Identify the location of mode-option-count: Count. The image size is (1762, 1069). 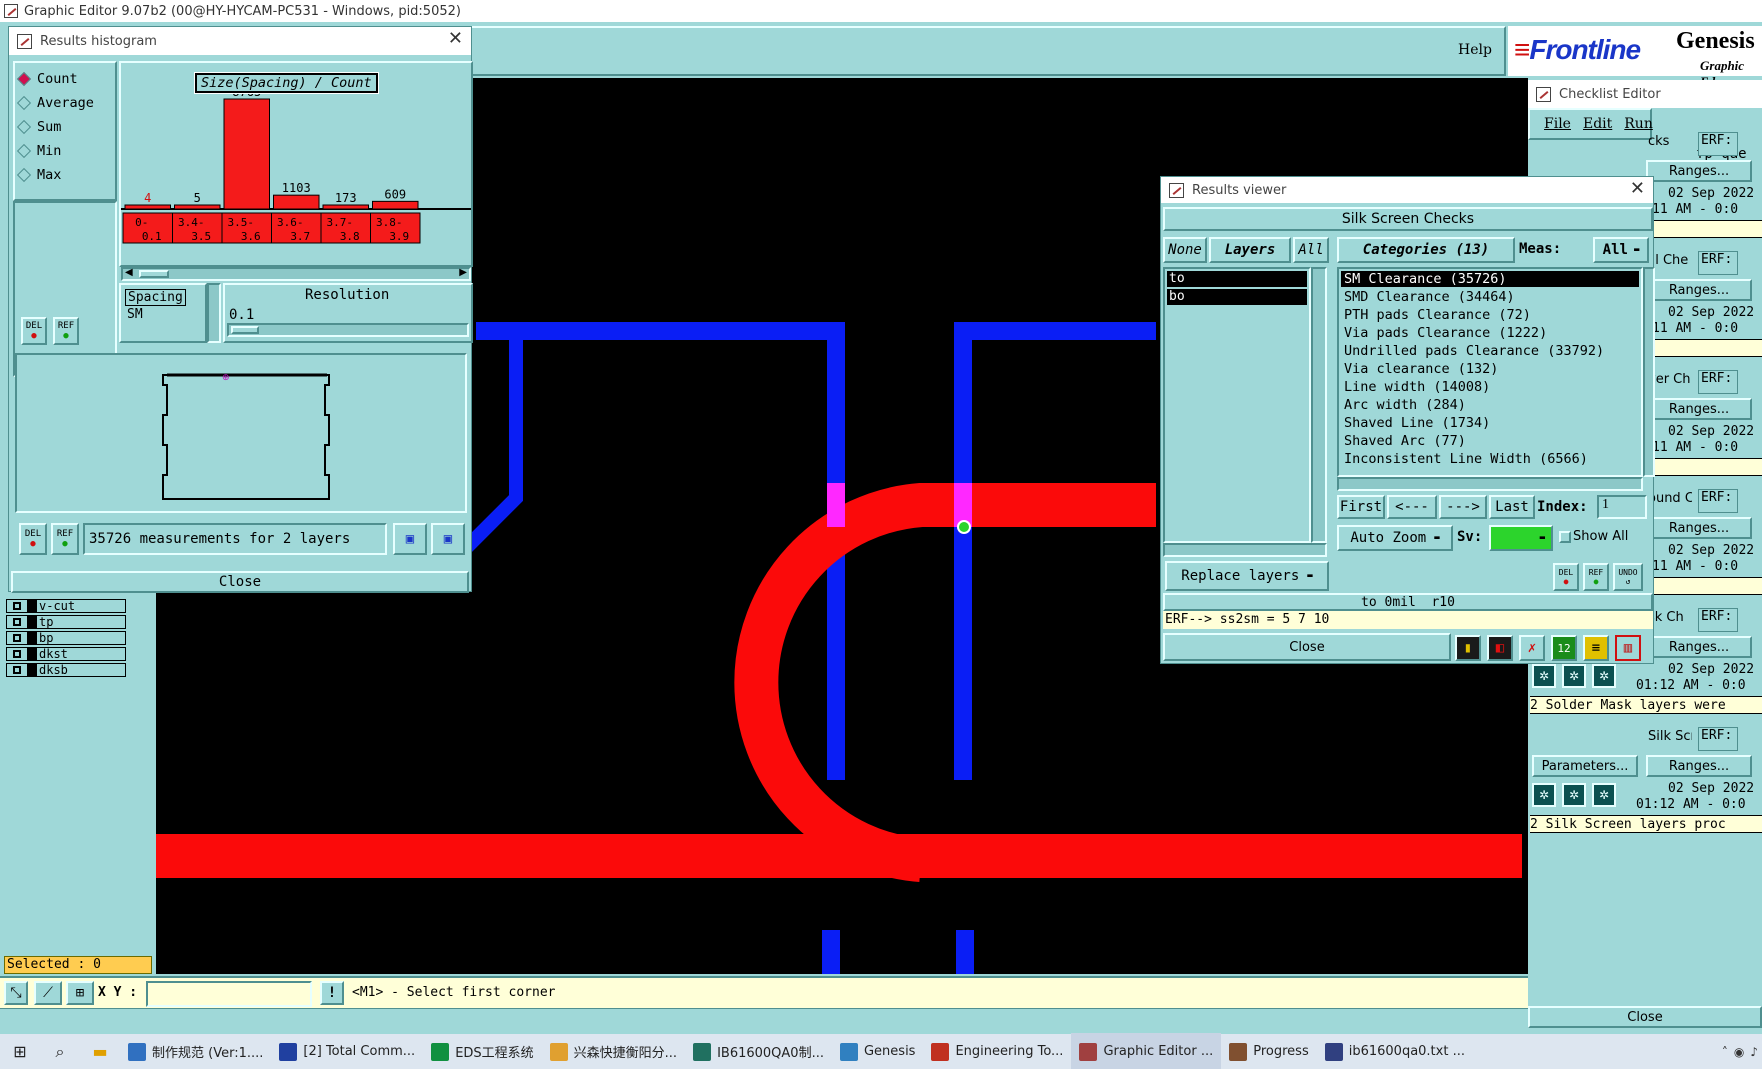
(55, 79).